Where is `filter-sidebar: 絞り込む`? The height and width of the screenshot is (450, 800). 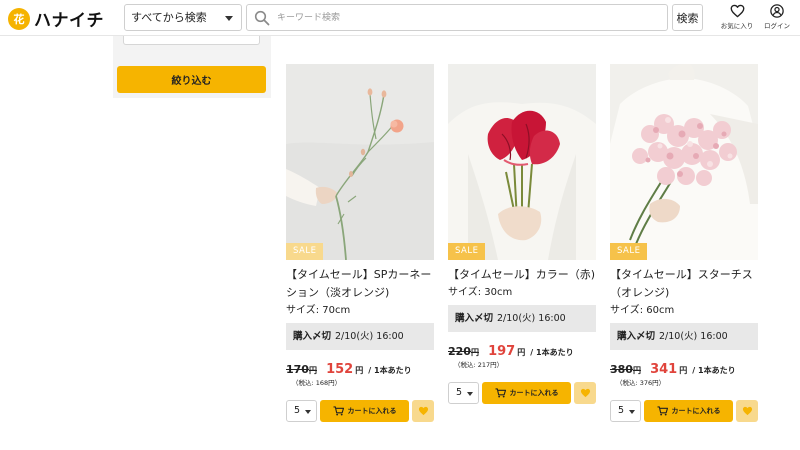 filter-sidebar: 絞り込む is located at coordinates (192, 67).